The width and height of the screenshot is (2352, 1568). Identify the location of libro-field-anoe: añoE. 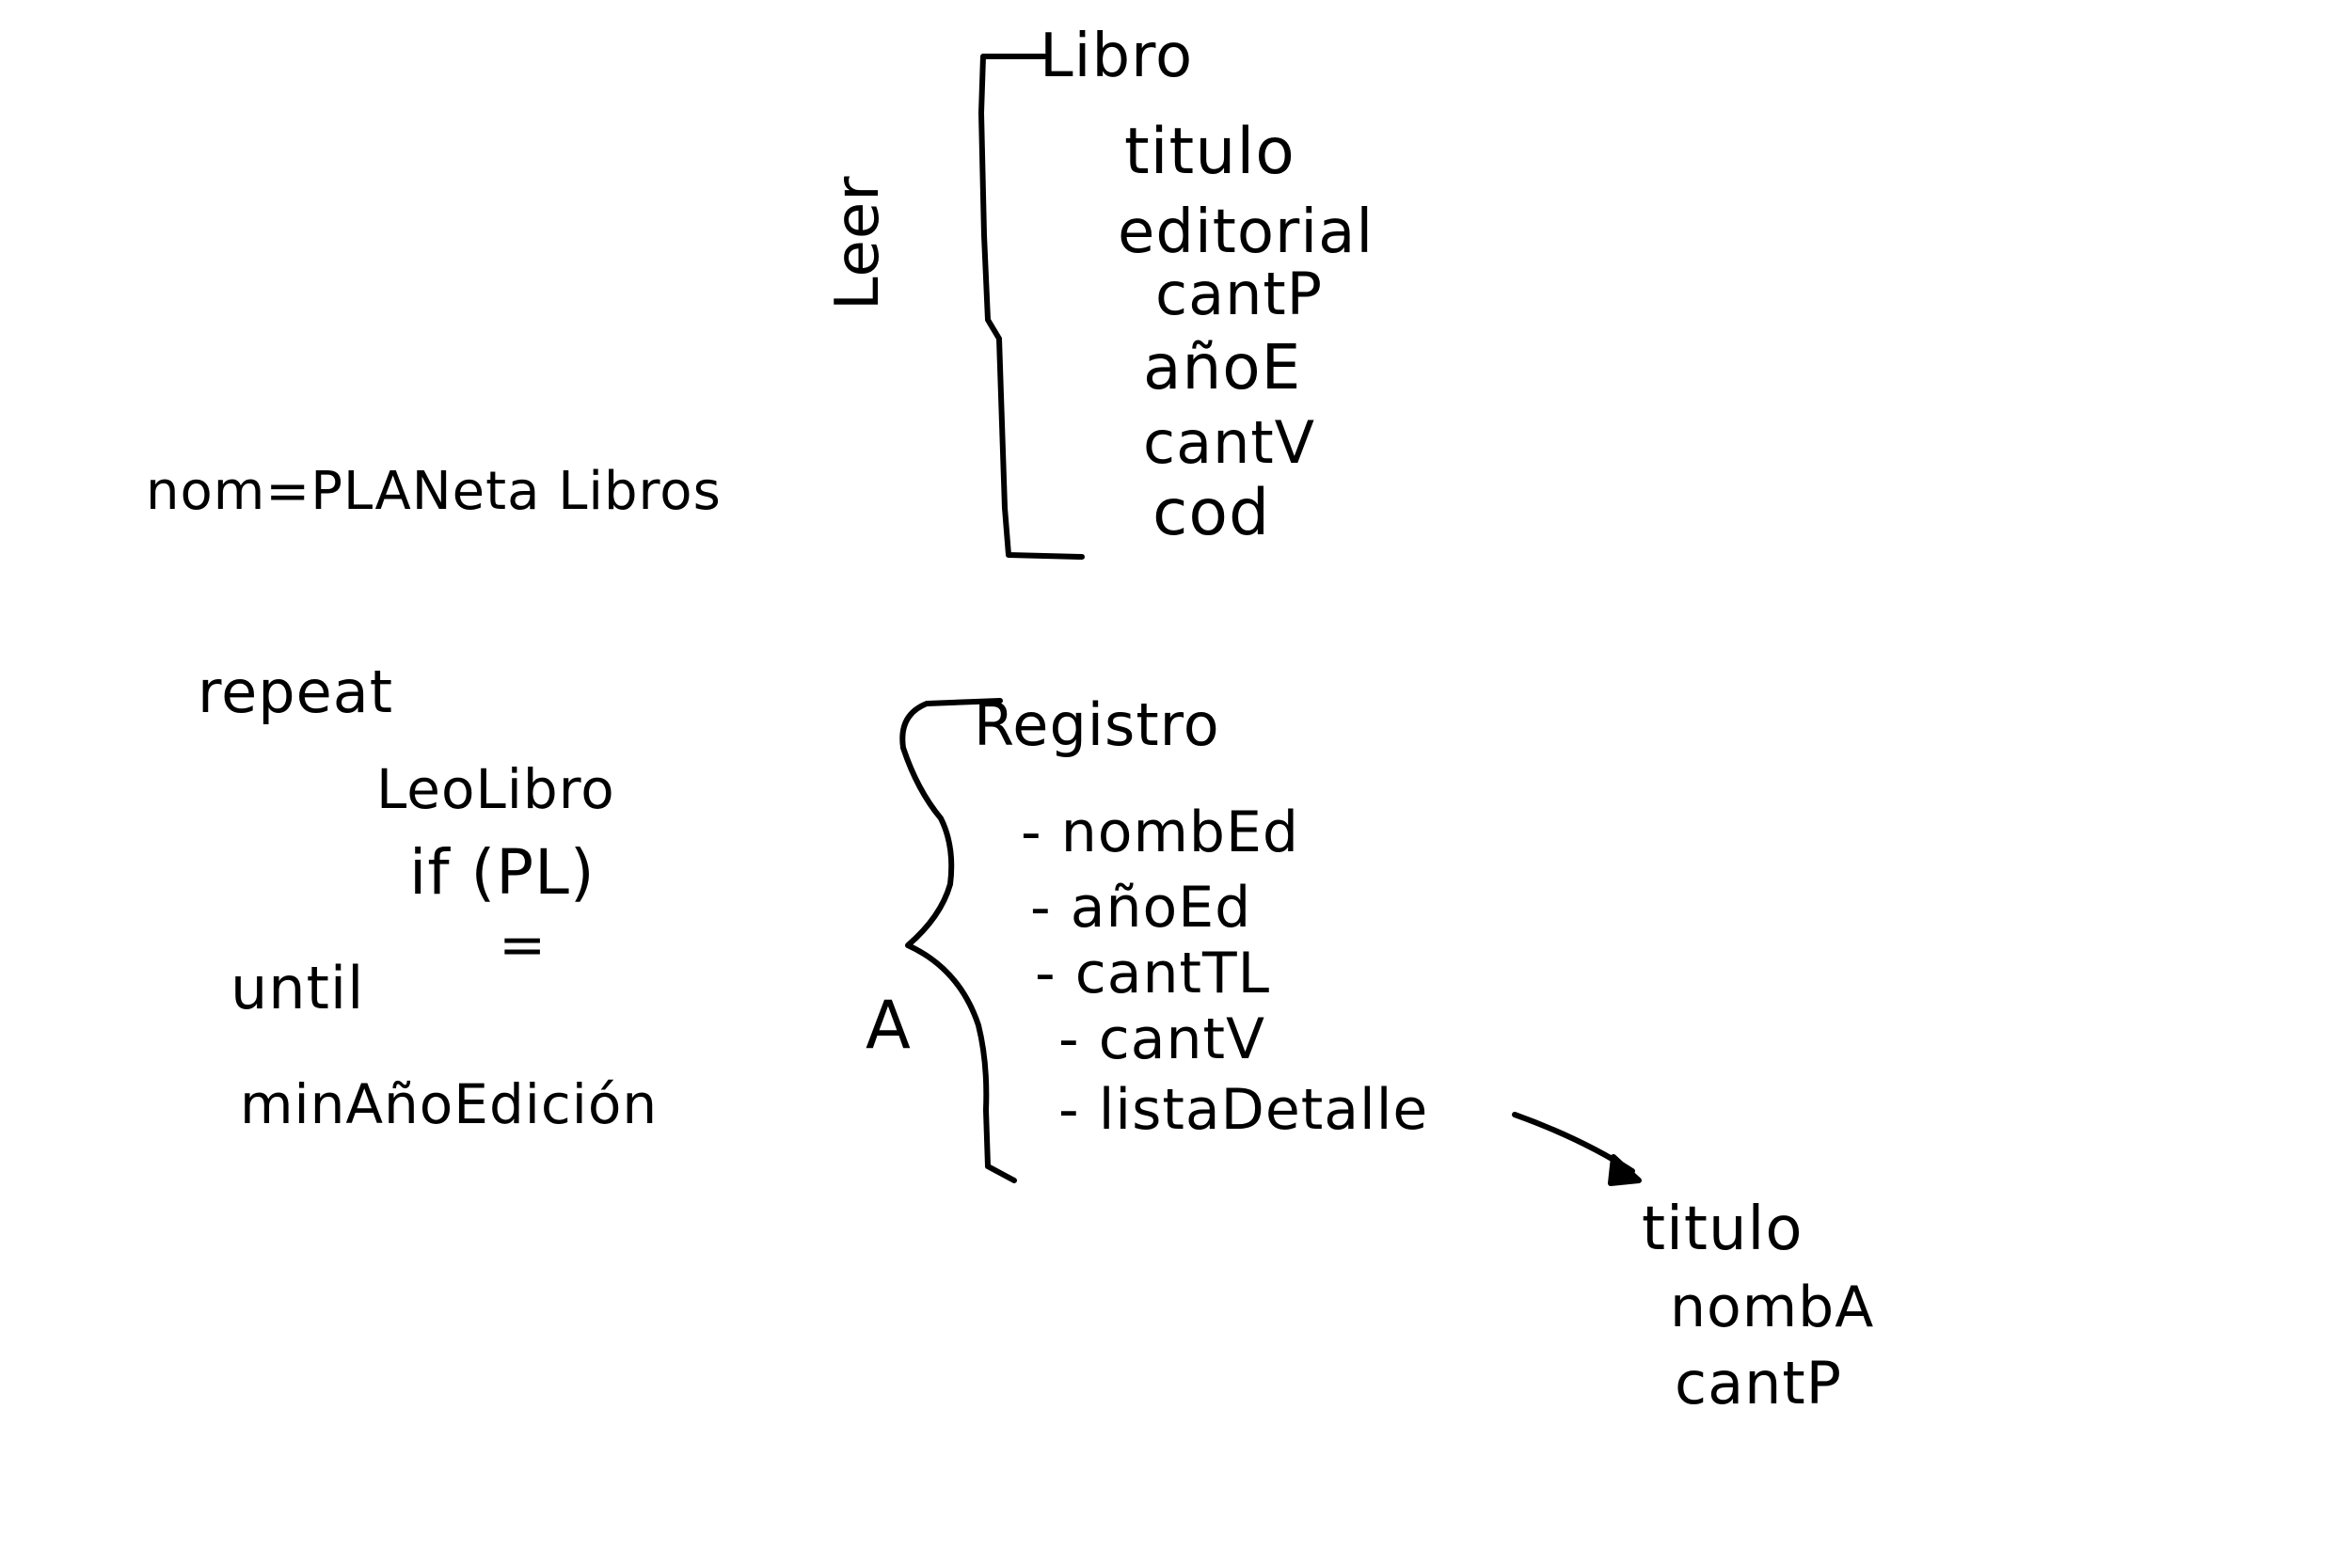
(1222, 367).